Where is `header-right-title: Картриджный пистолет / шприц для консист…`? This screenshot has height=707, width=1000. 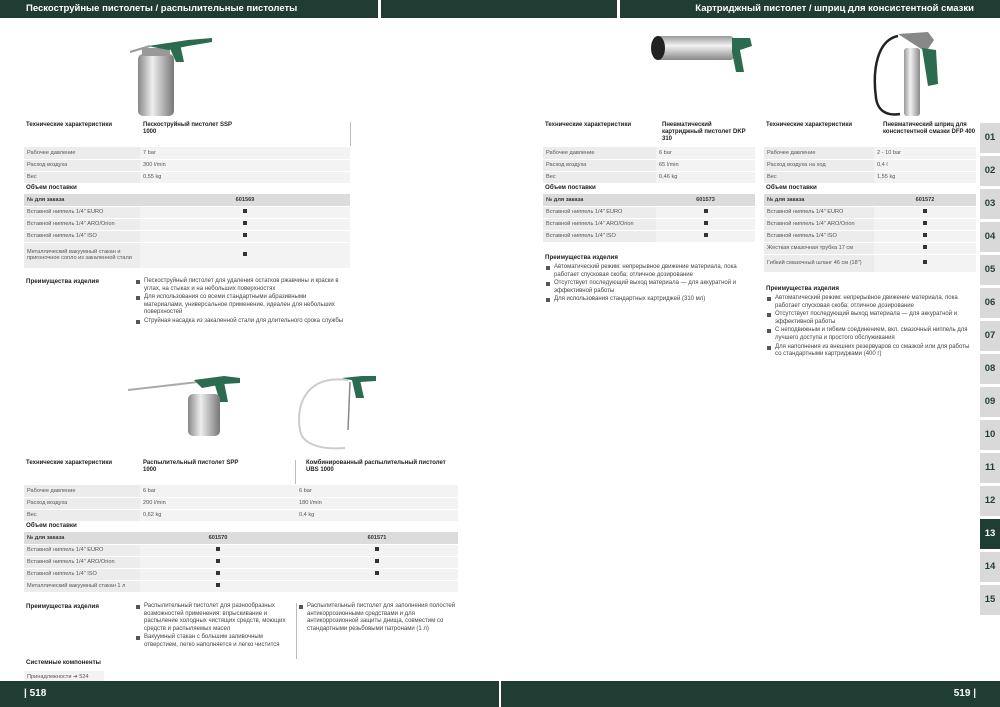 header-right-title: Картриджный пистолет / шприц для консист… is located at coordinates (810, 9).